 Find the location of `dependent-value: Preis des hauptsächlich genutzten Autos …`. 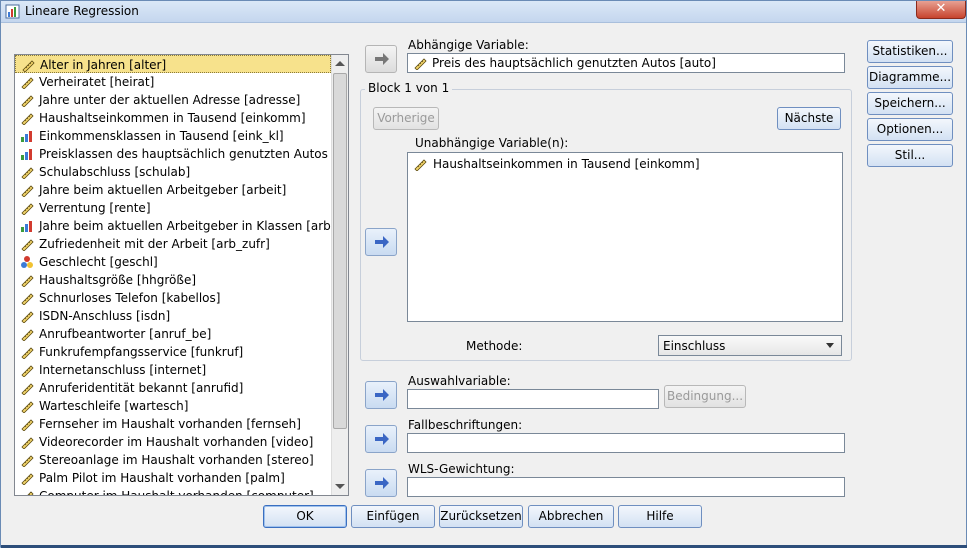

dependent-value: Preis des hauptsächlich genutzten Autos … is located at coordinates (574, 63).